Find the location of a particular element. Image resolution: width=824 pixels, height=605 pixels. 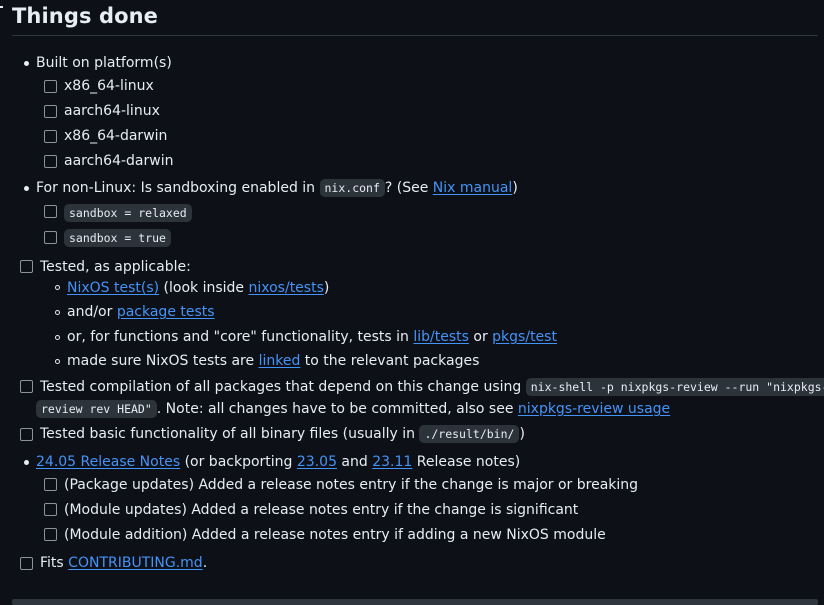

tested-sub-nixos: NixOS test(s) (look inside nixos/tests) is located at coordinates (198, 288).